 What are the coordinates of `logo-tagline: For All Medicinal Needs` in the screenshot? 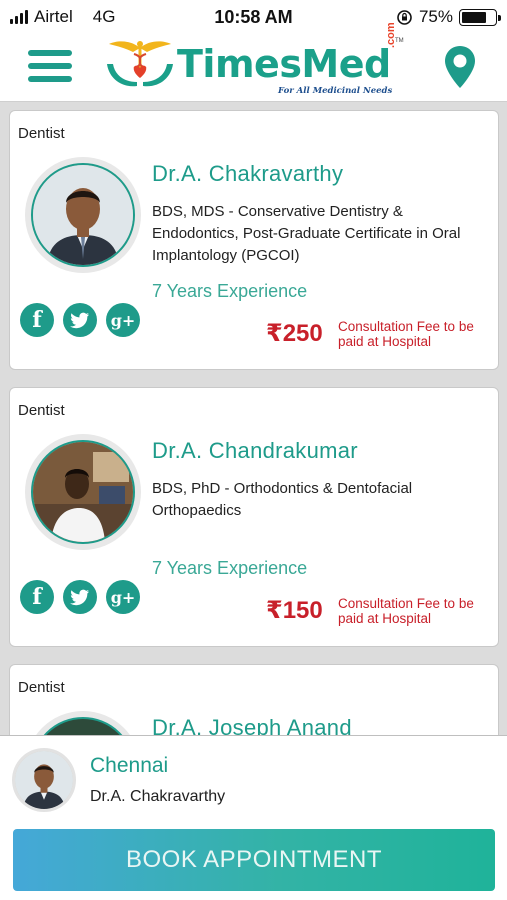 It's located at (335, 91).